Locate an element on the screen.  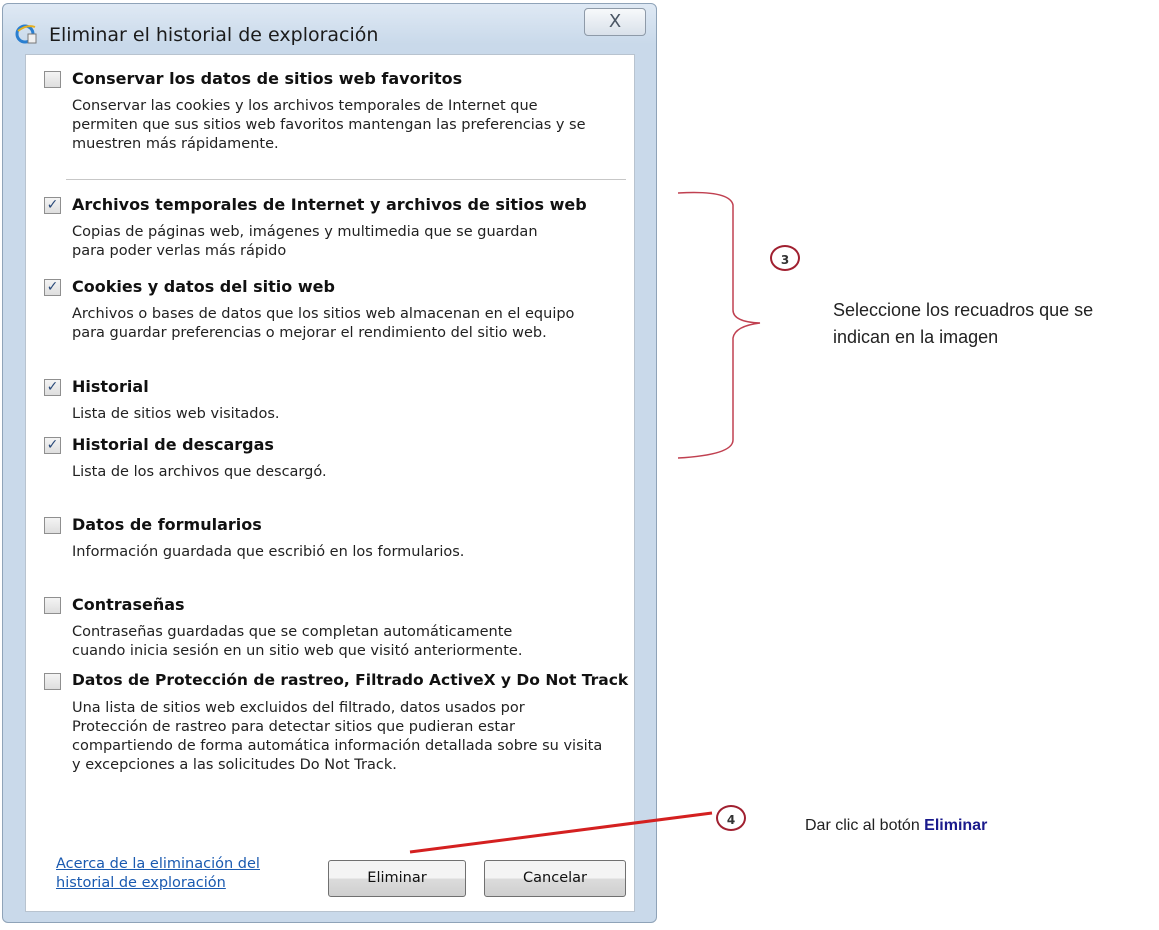
eliminar-emphasis: Eliminar is located at coordinates (956, 825).